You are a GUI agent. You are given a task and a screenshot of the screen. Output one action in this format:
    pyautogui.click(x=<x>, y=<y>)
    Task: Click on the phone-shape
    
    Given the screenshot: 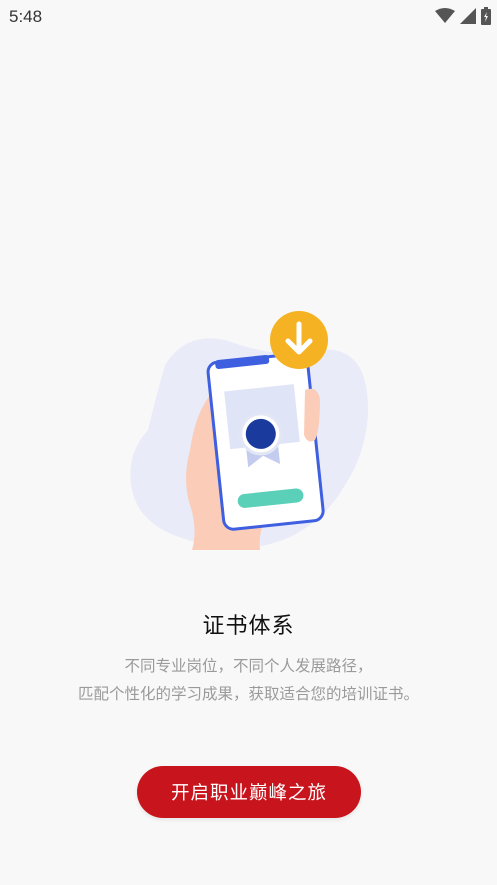 What is the action you would take?
    pyautogui.click(x=265, y=441)
    